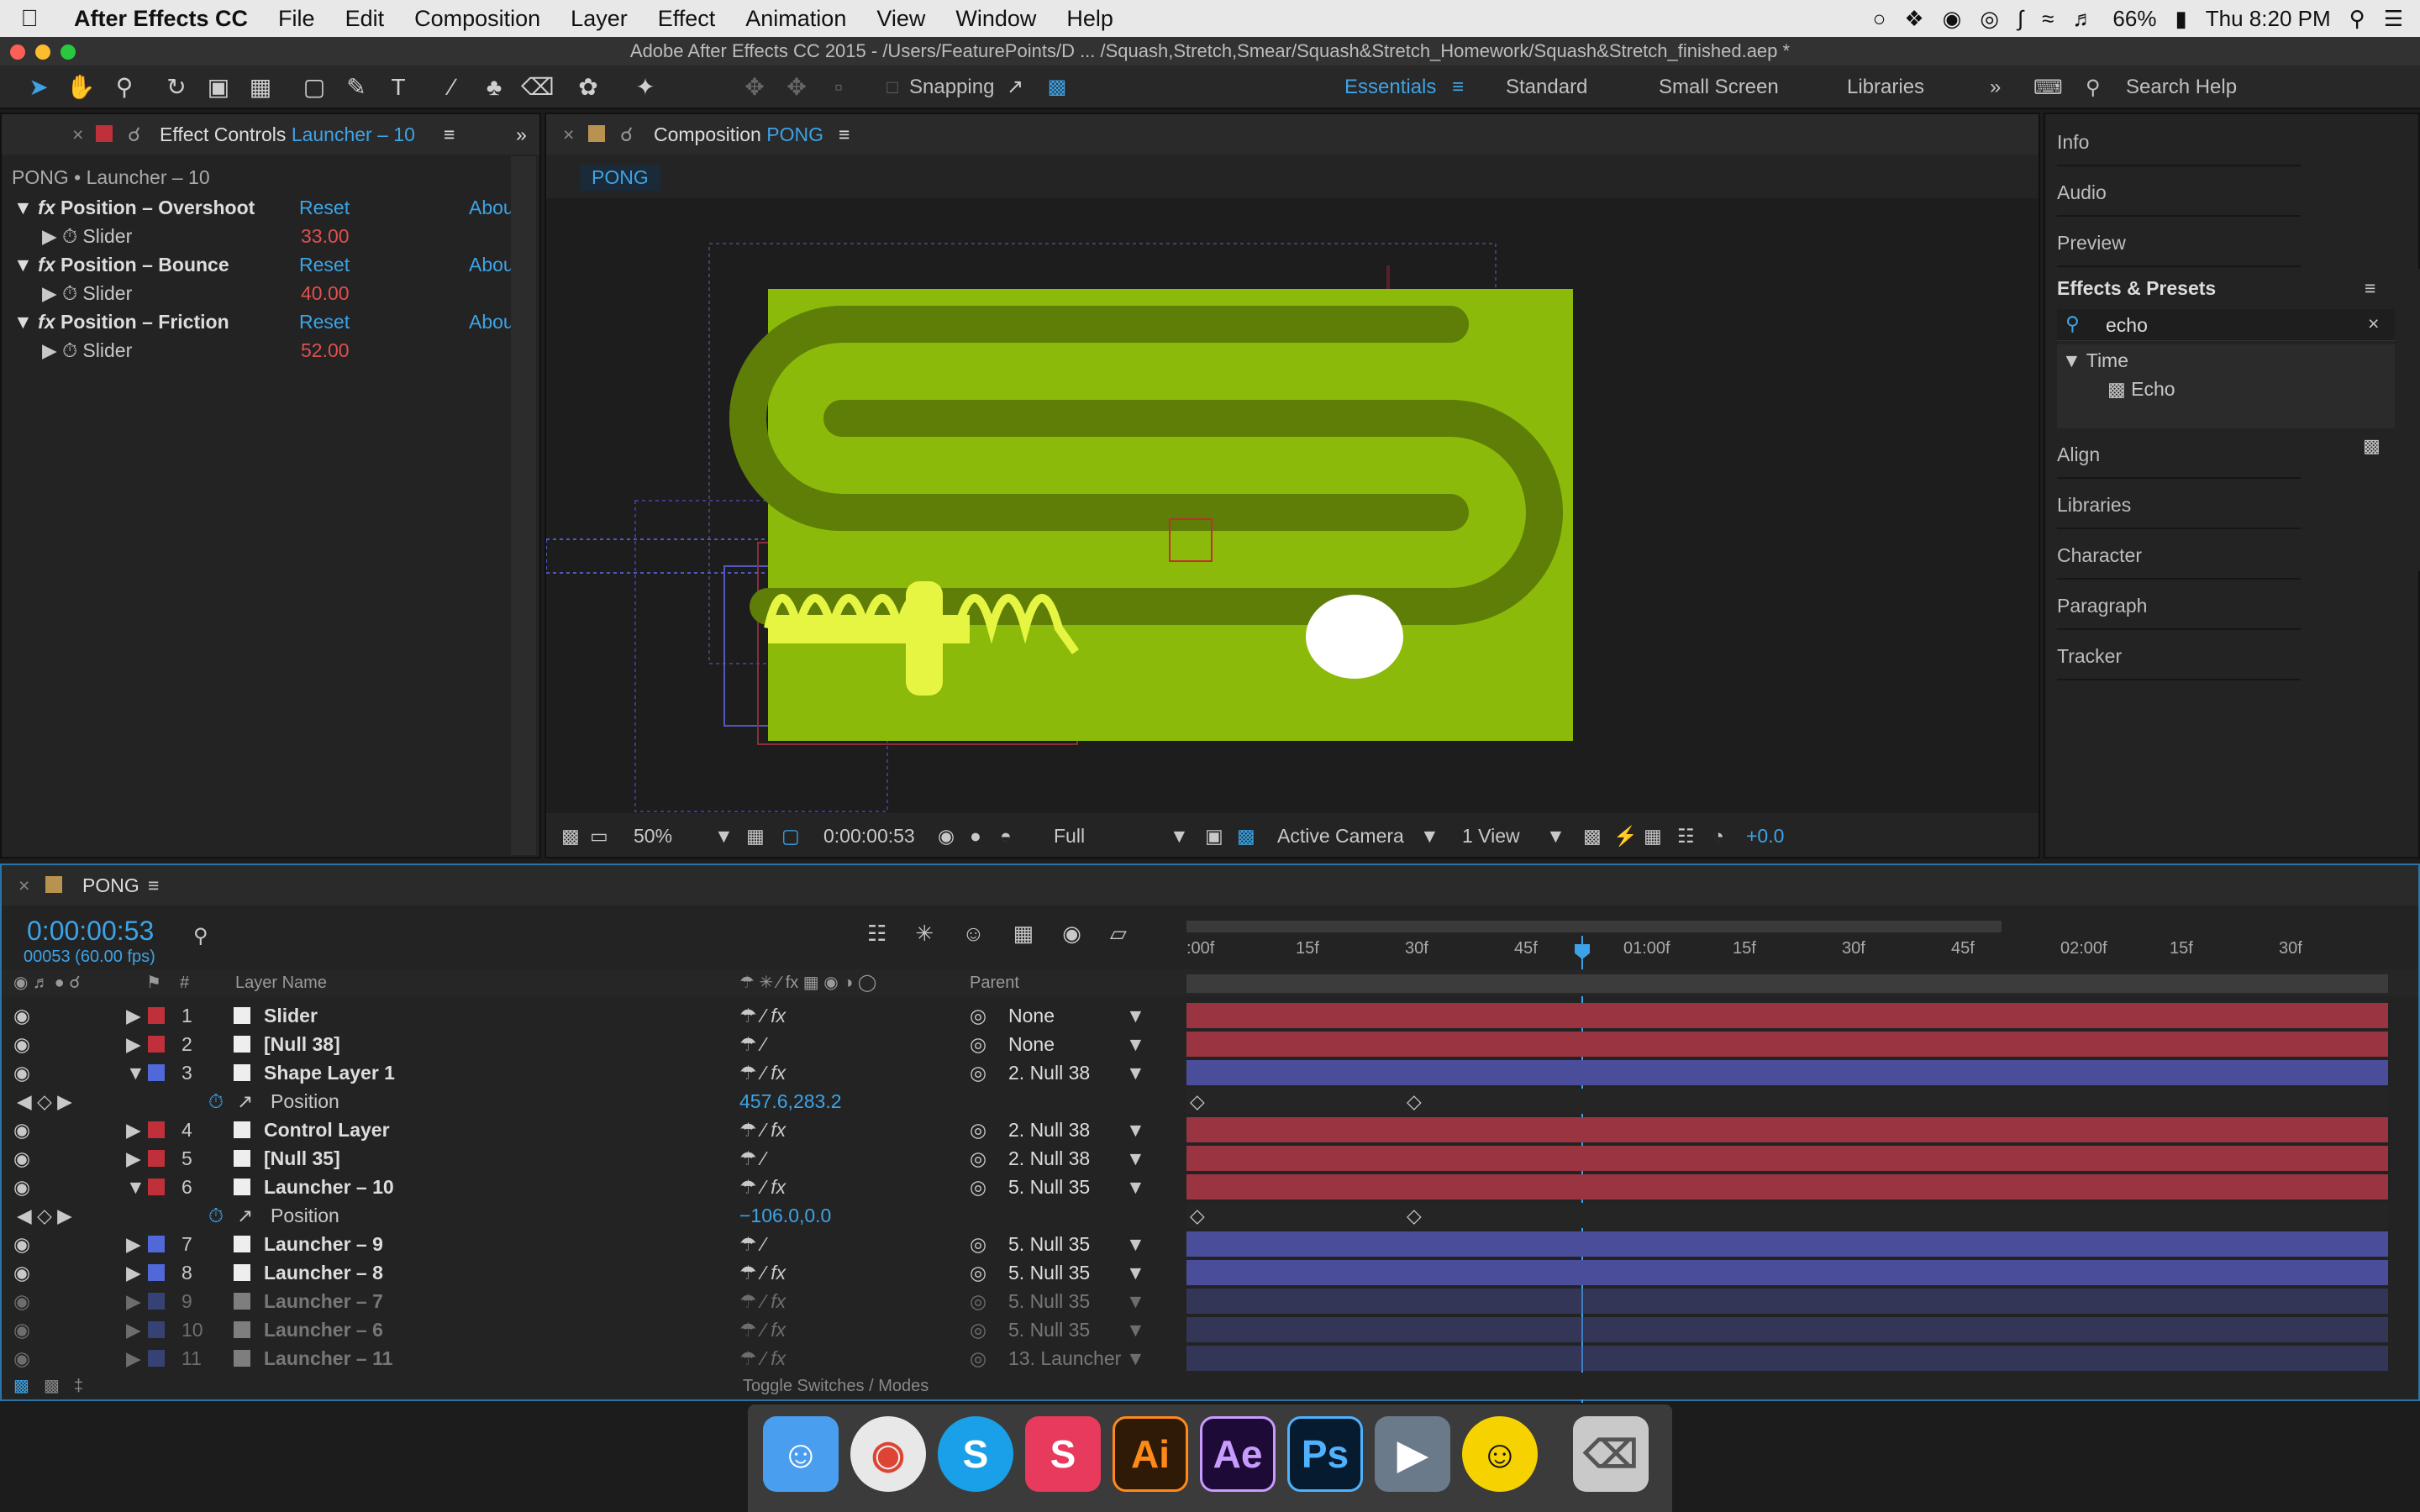 The width and height of the screenshot is (2420, 1512). I want to click on keyboard-shortcuts-icon: ⌨, so click(2048, 88).